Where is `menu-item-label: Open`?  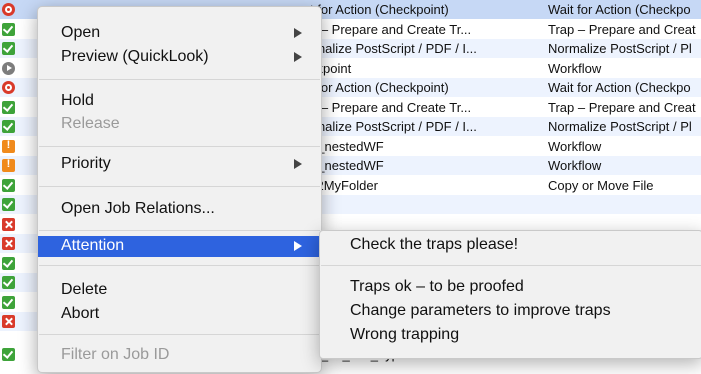
menu-item-label: Open is located at coordinates (81, 32).